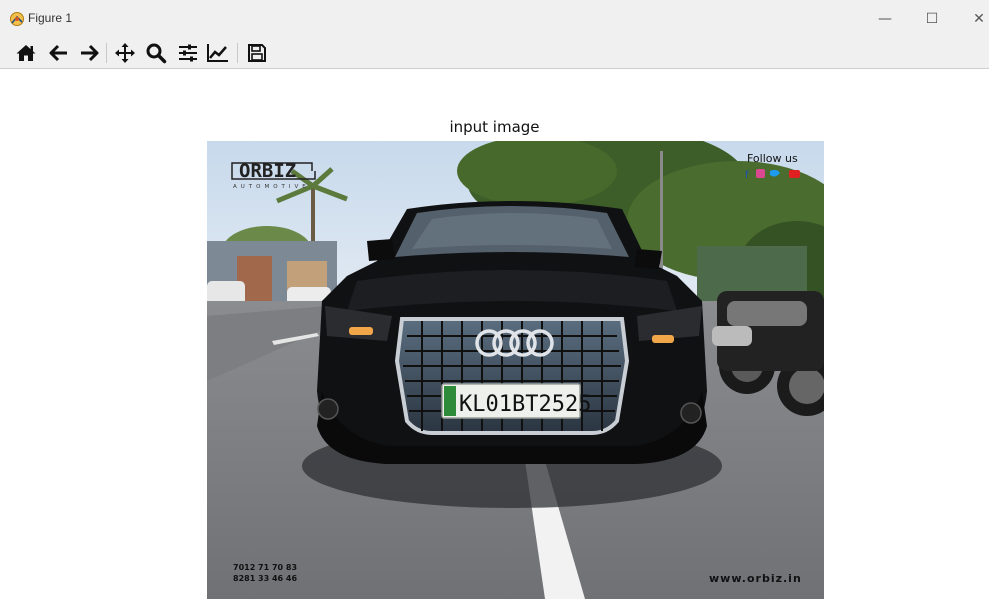 This screenshot has width=989, height=599. Describe the element at coordinates (794, 174) in the screenshot. I see `youtube-icon` at that location.